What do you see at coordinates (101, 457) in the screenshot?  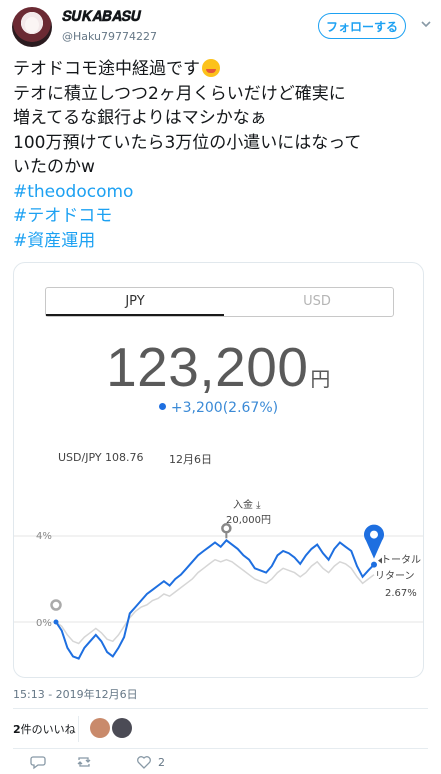 I see `fx-rate: USD/JPY 108.76` at bounding box center [101, 457].